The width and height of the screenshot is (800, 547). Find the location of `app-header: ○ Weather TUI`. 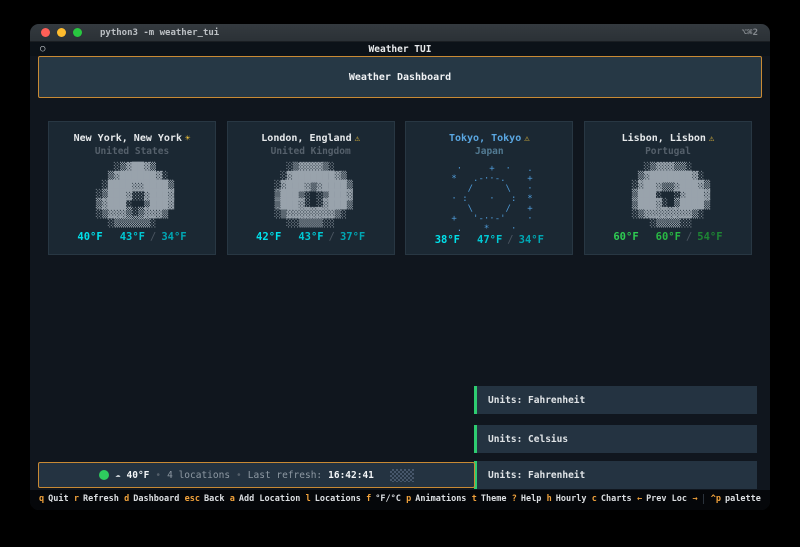

app-header: ○ Weather TUI is located at coordinates (400, 49).